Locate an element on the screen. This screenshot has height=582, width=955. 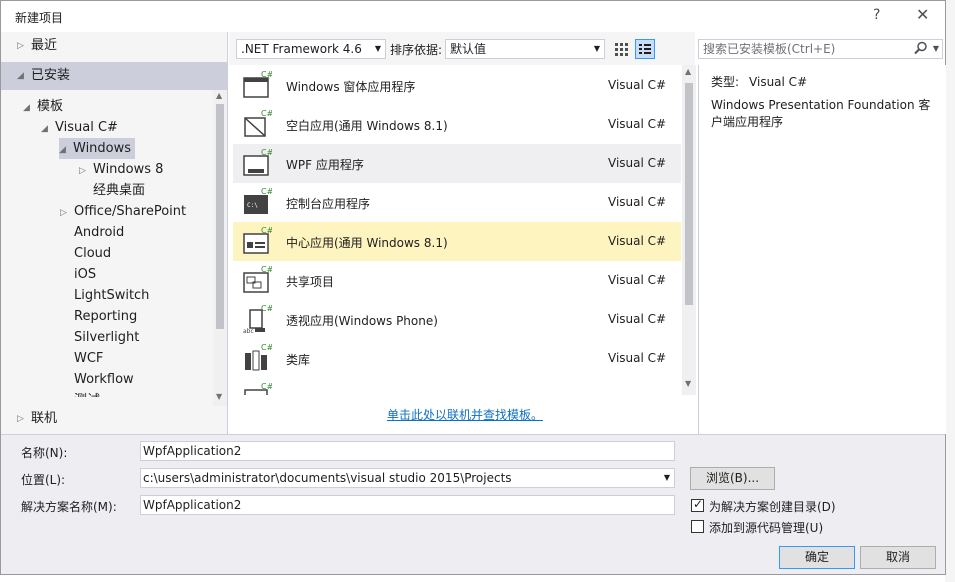
ok-button: 确定 is located at coordinates (817, 557).